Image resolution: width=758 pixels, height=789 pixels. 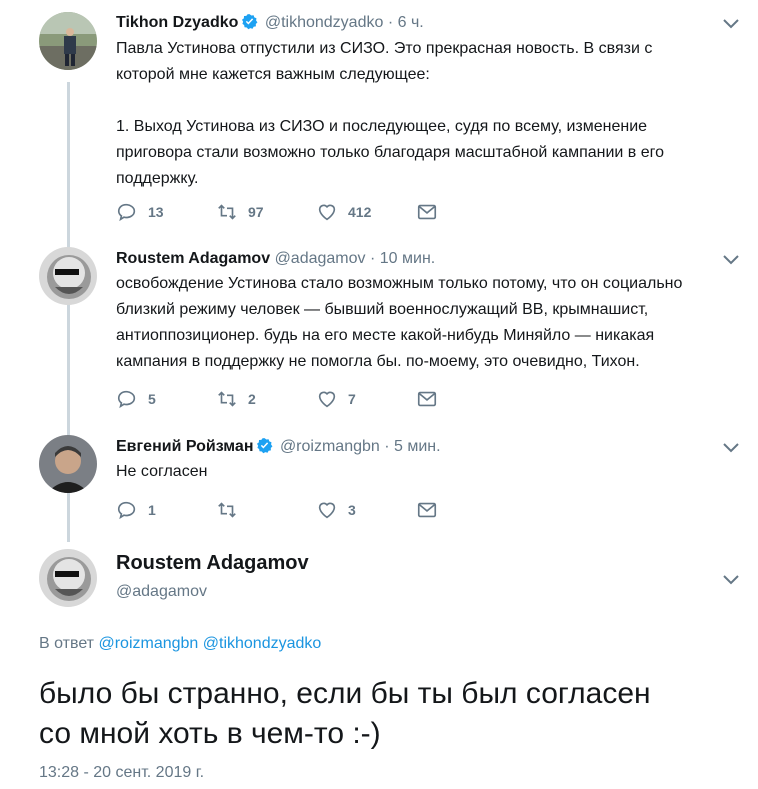 What do you see at coordinates (121, 773) in the screenshot?
I see `focus-timestamp: 13:28 - 20 сент. 2019 г.` at bounding box center [121, 773].